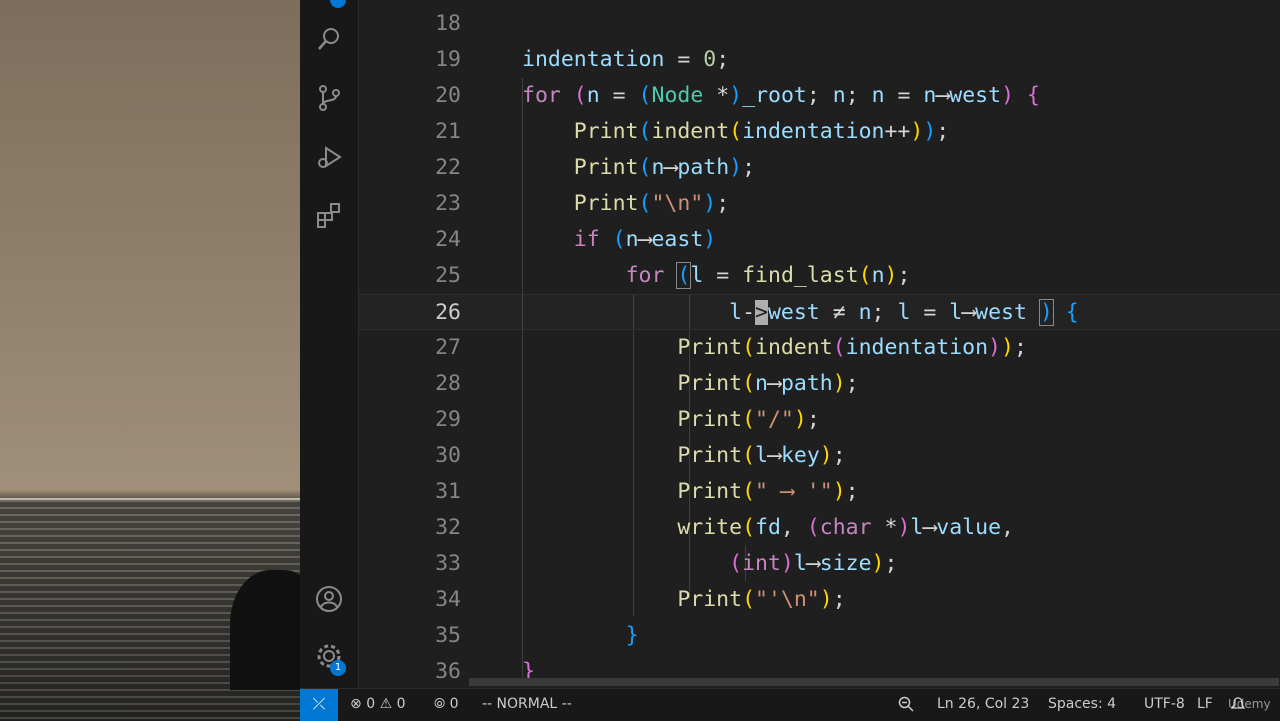  What do you see at coordinates (329, 344) in the screenshot?
I see `activity-bar: 1` at bounding box center [329, 344].